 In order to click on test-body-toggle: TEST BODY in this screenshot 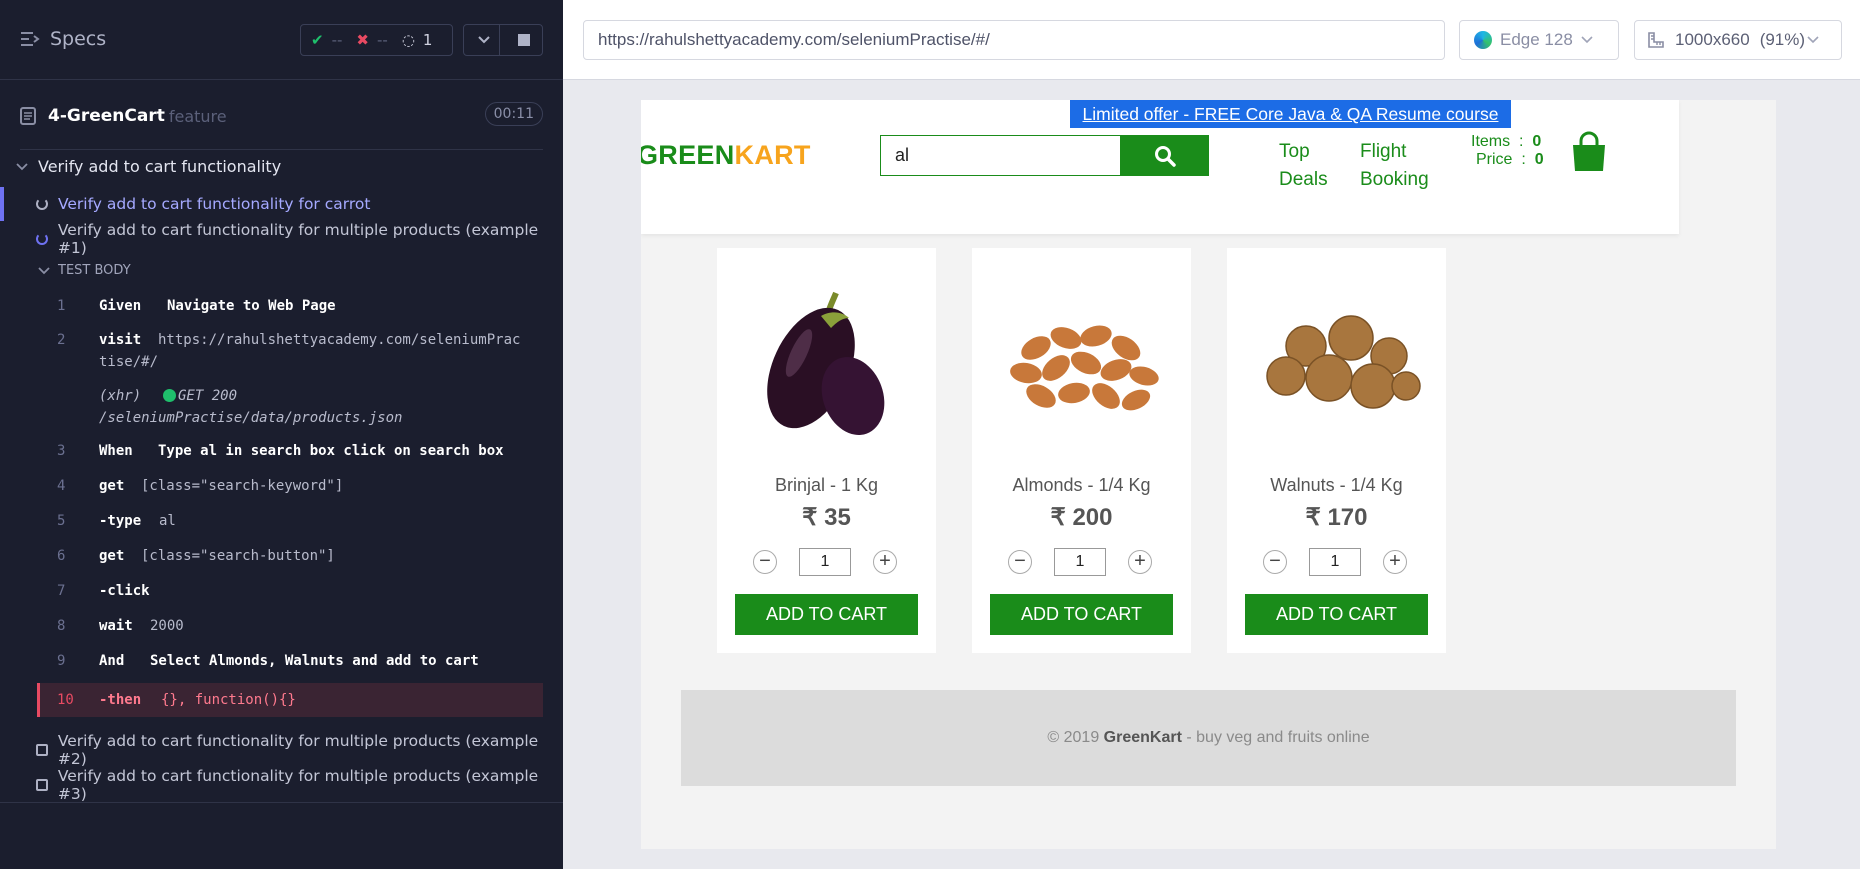, I will do `click(84, 270)`.